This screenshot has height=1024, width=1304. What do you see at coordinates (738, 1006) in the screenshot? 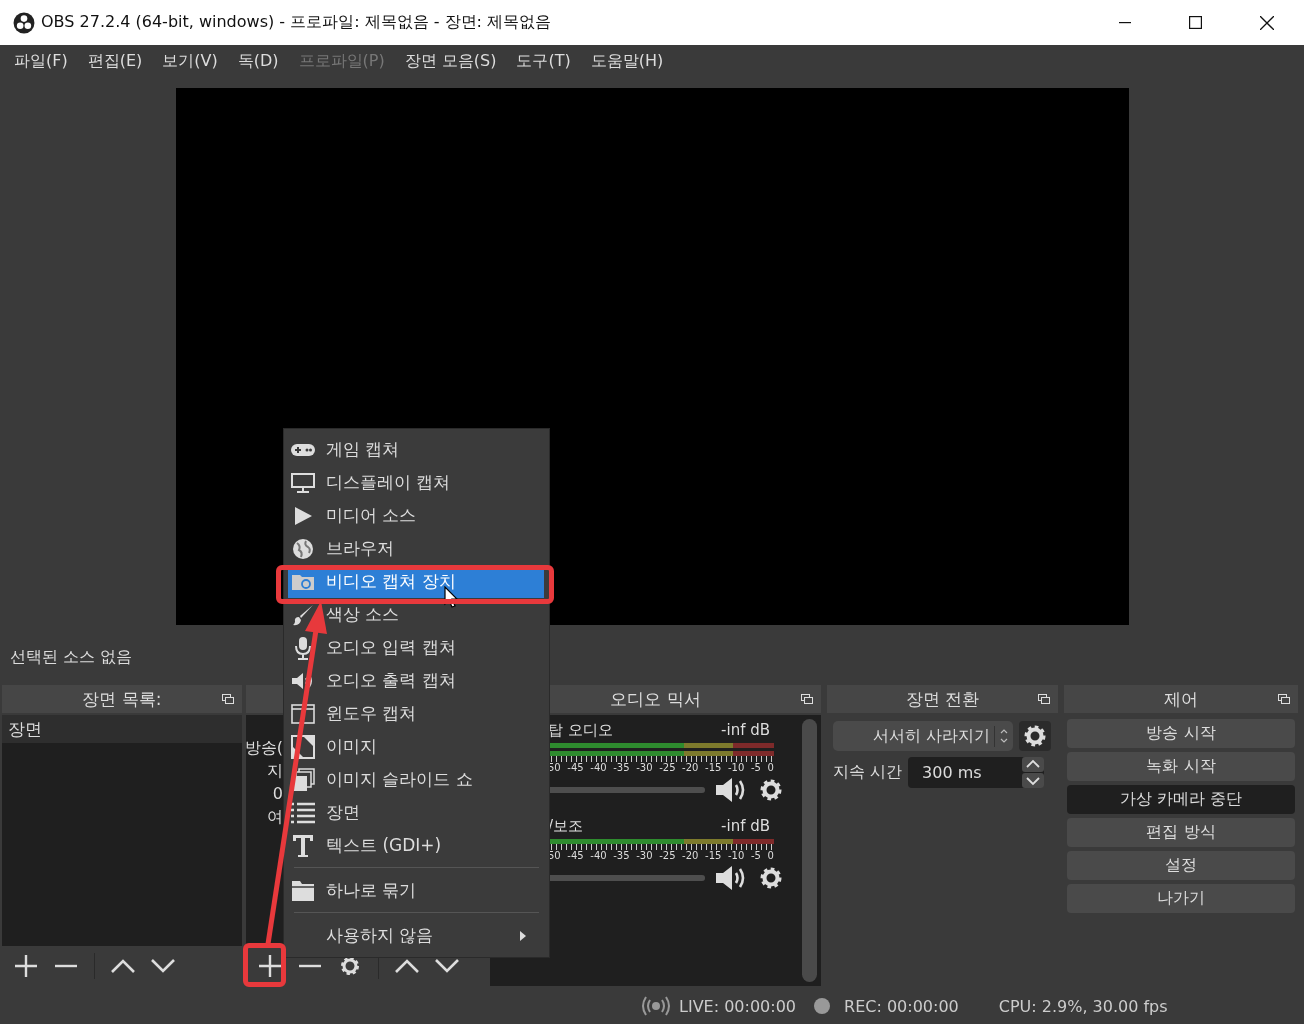
I see `live-timer: LIVE: 00:00:00` at bounding box center [738, 1006].